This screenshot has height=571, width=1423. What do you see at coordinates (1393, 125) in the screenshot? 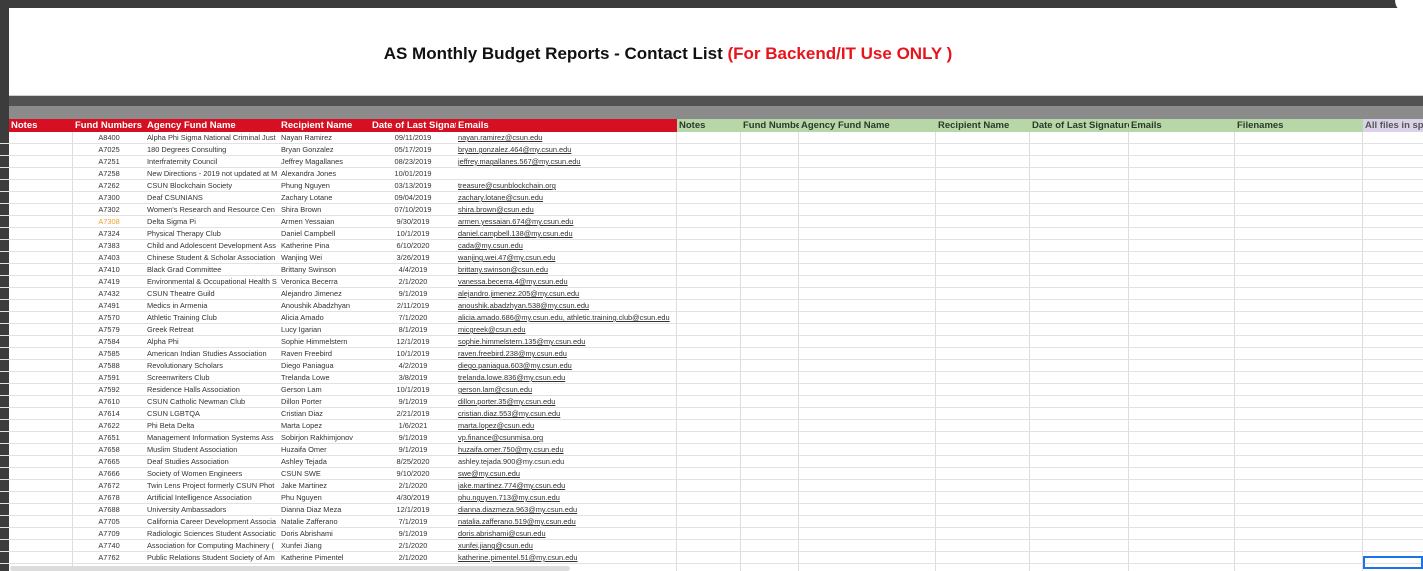
I see `header-all-files: All files in sp` at bounding box center [1393, 125].